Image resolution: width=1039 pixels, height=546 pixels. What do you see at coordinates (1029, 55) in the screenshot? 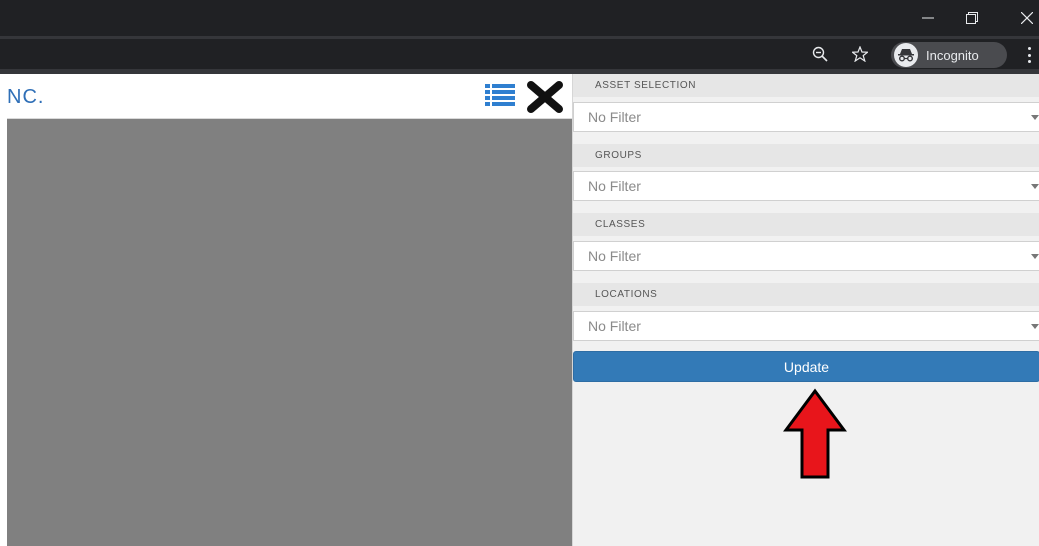
I see `kebab-menu-icon` at bounding box center [1029, 55].